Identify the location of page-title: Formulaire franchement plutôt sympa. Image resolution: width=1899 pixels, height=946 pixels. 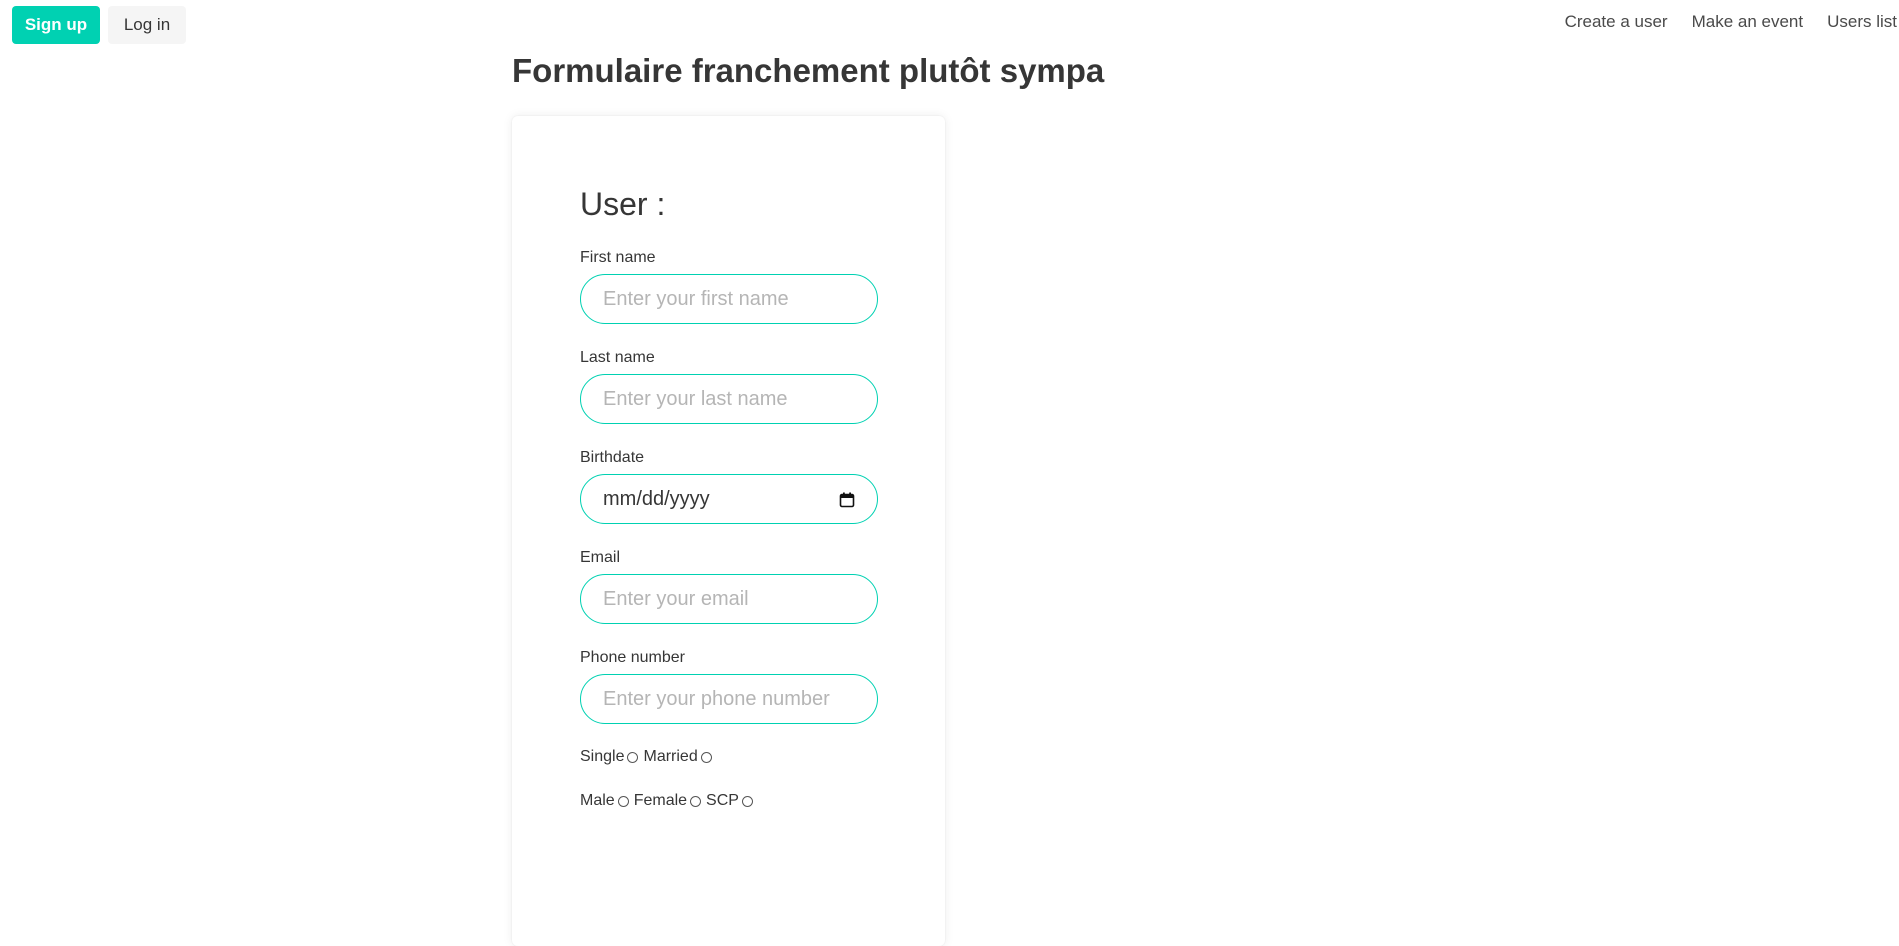
(808, 70).